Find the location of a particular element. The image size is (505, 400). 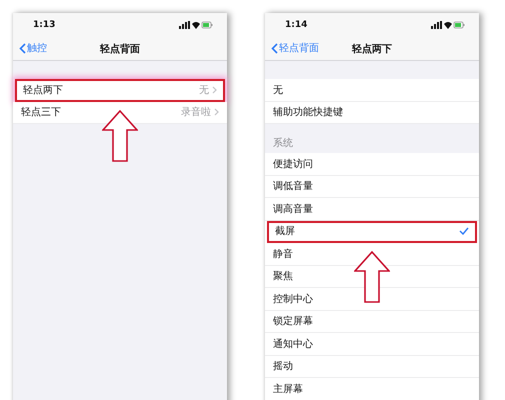

settings-row: 调低音量 is located at coordinates (372, 187).